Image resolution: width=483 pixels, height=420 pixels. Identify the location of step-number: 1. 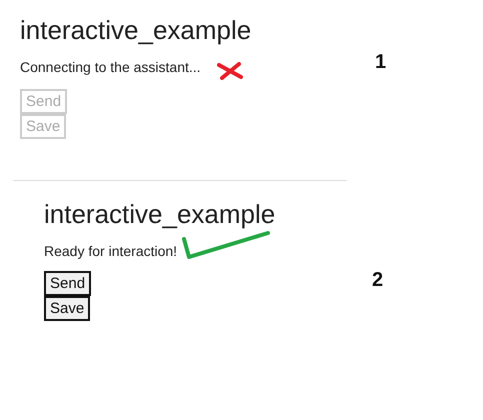
(380, 63).